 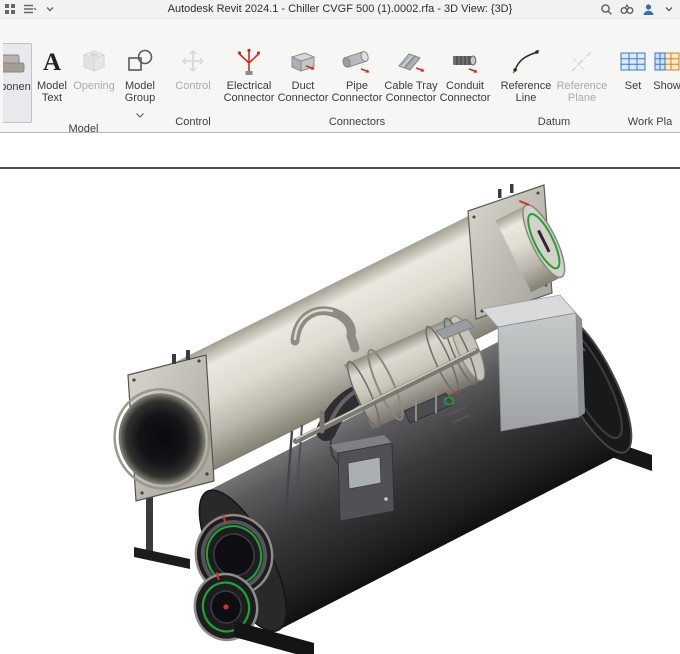 I want to click on model-group-dropdown-icon, so click(x=140, y=114).